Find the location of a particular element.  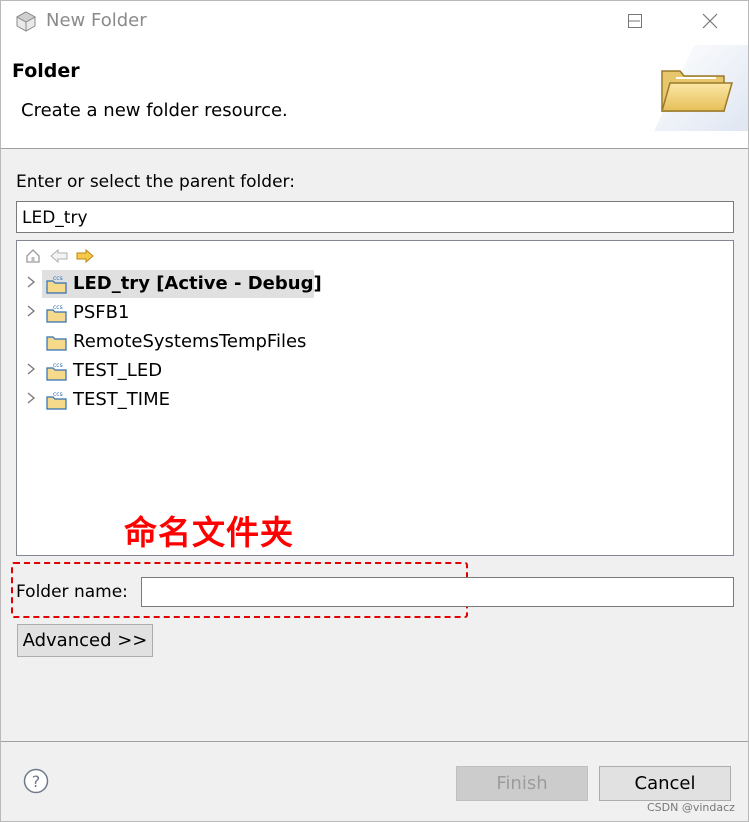

tree-item-test-time: ccs TEST_TIME is located at coordinates (367, 400).